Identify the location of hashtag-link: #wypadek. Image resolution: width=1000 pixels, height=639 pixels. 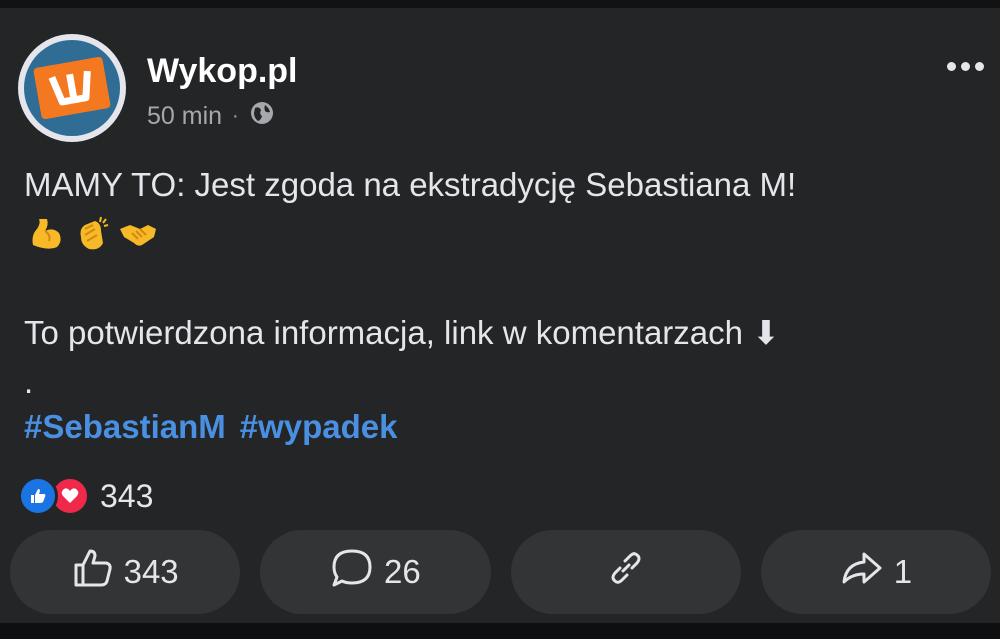
(319, 427).